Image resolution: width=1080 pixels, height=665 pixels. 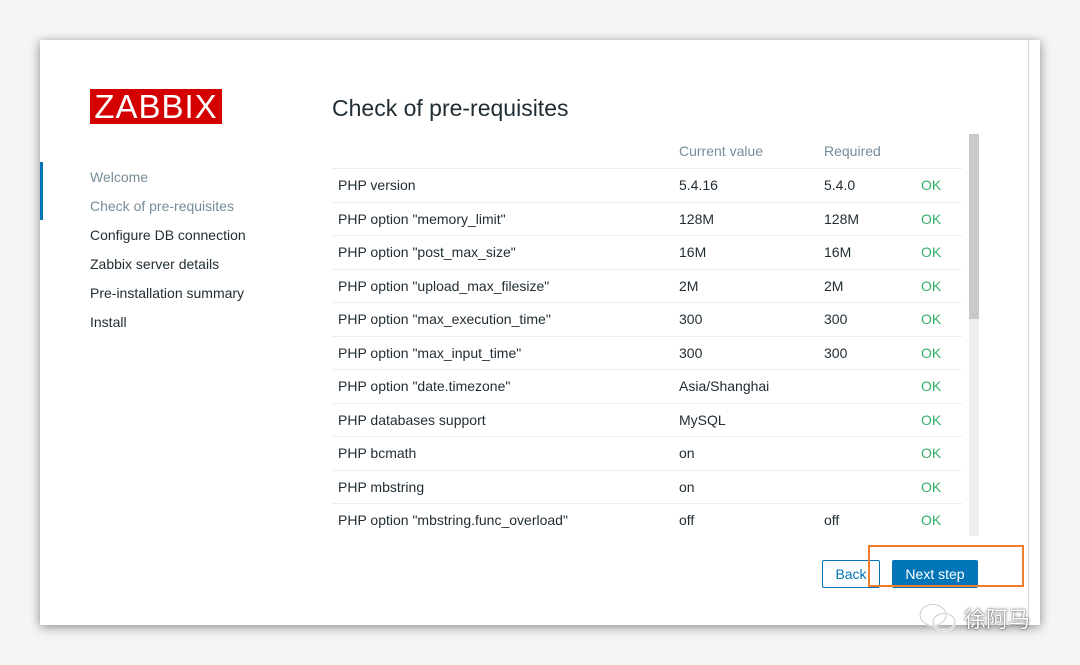 I want to click on row-current: 2M, so click(x=745, y=286).